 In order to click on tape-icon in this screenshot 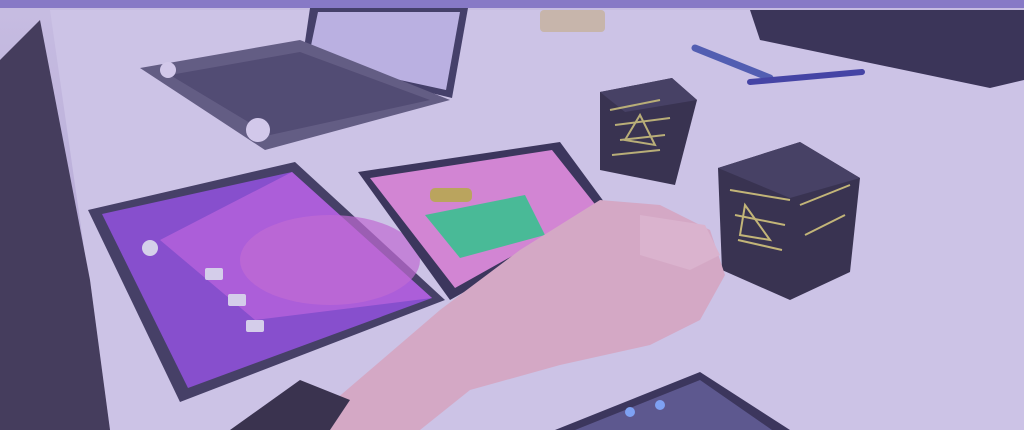, I will do `click(572, 21)`.